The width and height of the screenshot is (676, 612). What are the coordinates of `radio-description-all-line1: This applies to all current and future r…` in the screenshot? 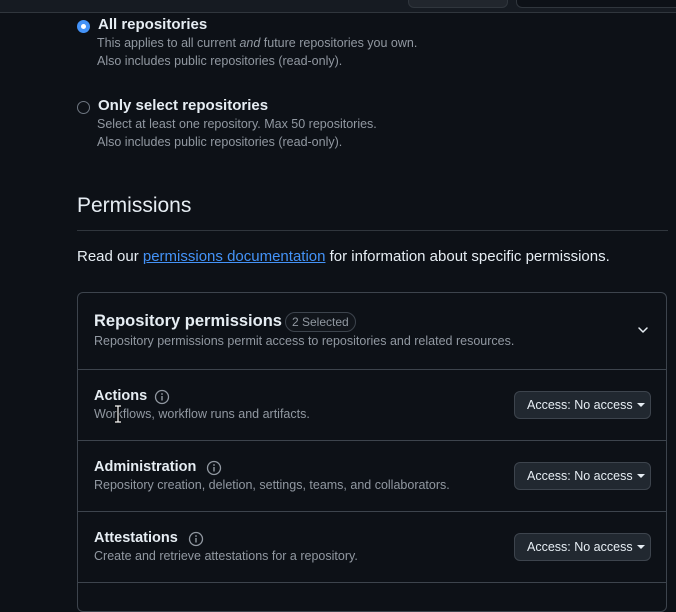 It's located at (257, 43).